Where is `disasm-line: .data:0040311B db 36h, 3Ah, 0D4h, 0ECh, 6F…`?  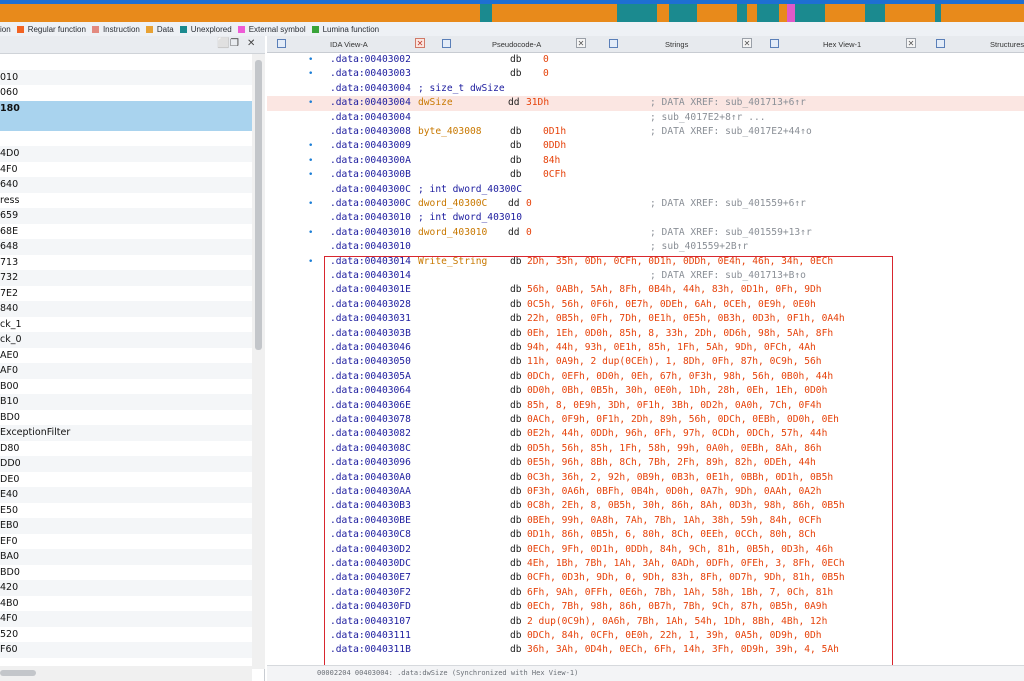 disasm-line: .data:0040311B db 36h, 3Ah, 0D4h, 0ECh, 6F… is located at coordinates (645, 650).